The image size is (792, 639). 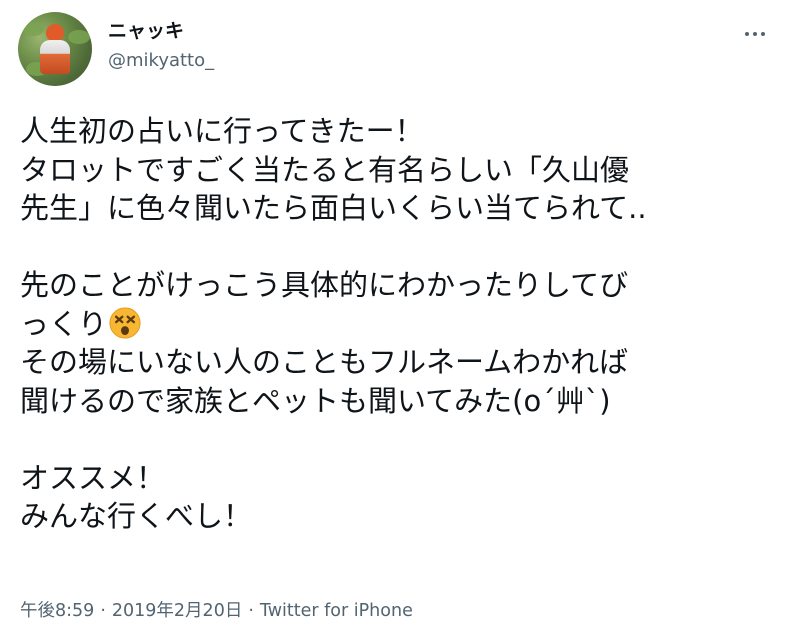 What do you see at coordinates (333, 208) in the screenshot?
I see `tweet-line: 先生」に色々聞いたら面白いくらい当てられて..` at bounding box center [333, 208].